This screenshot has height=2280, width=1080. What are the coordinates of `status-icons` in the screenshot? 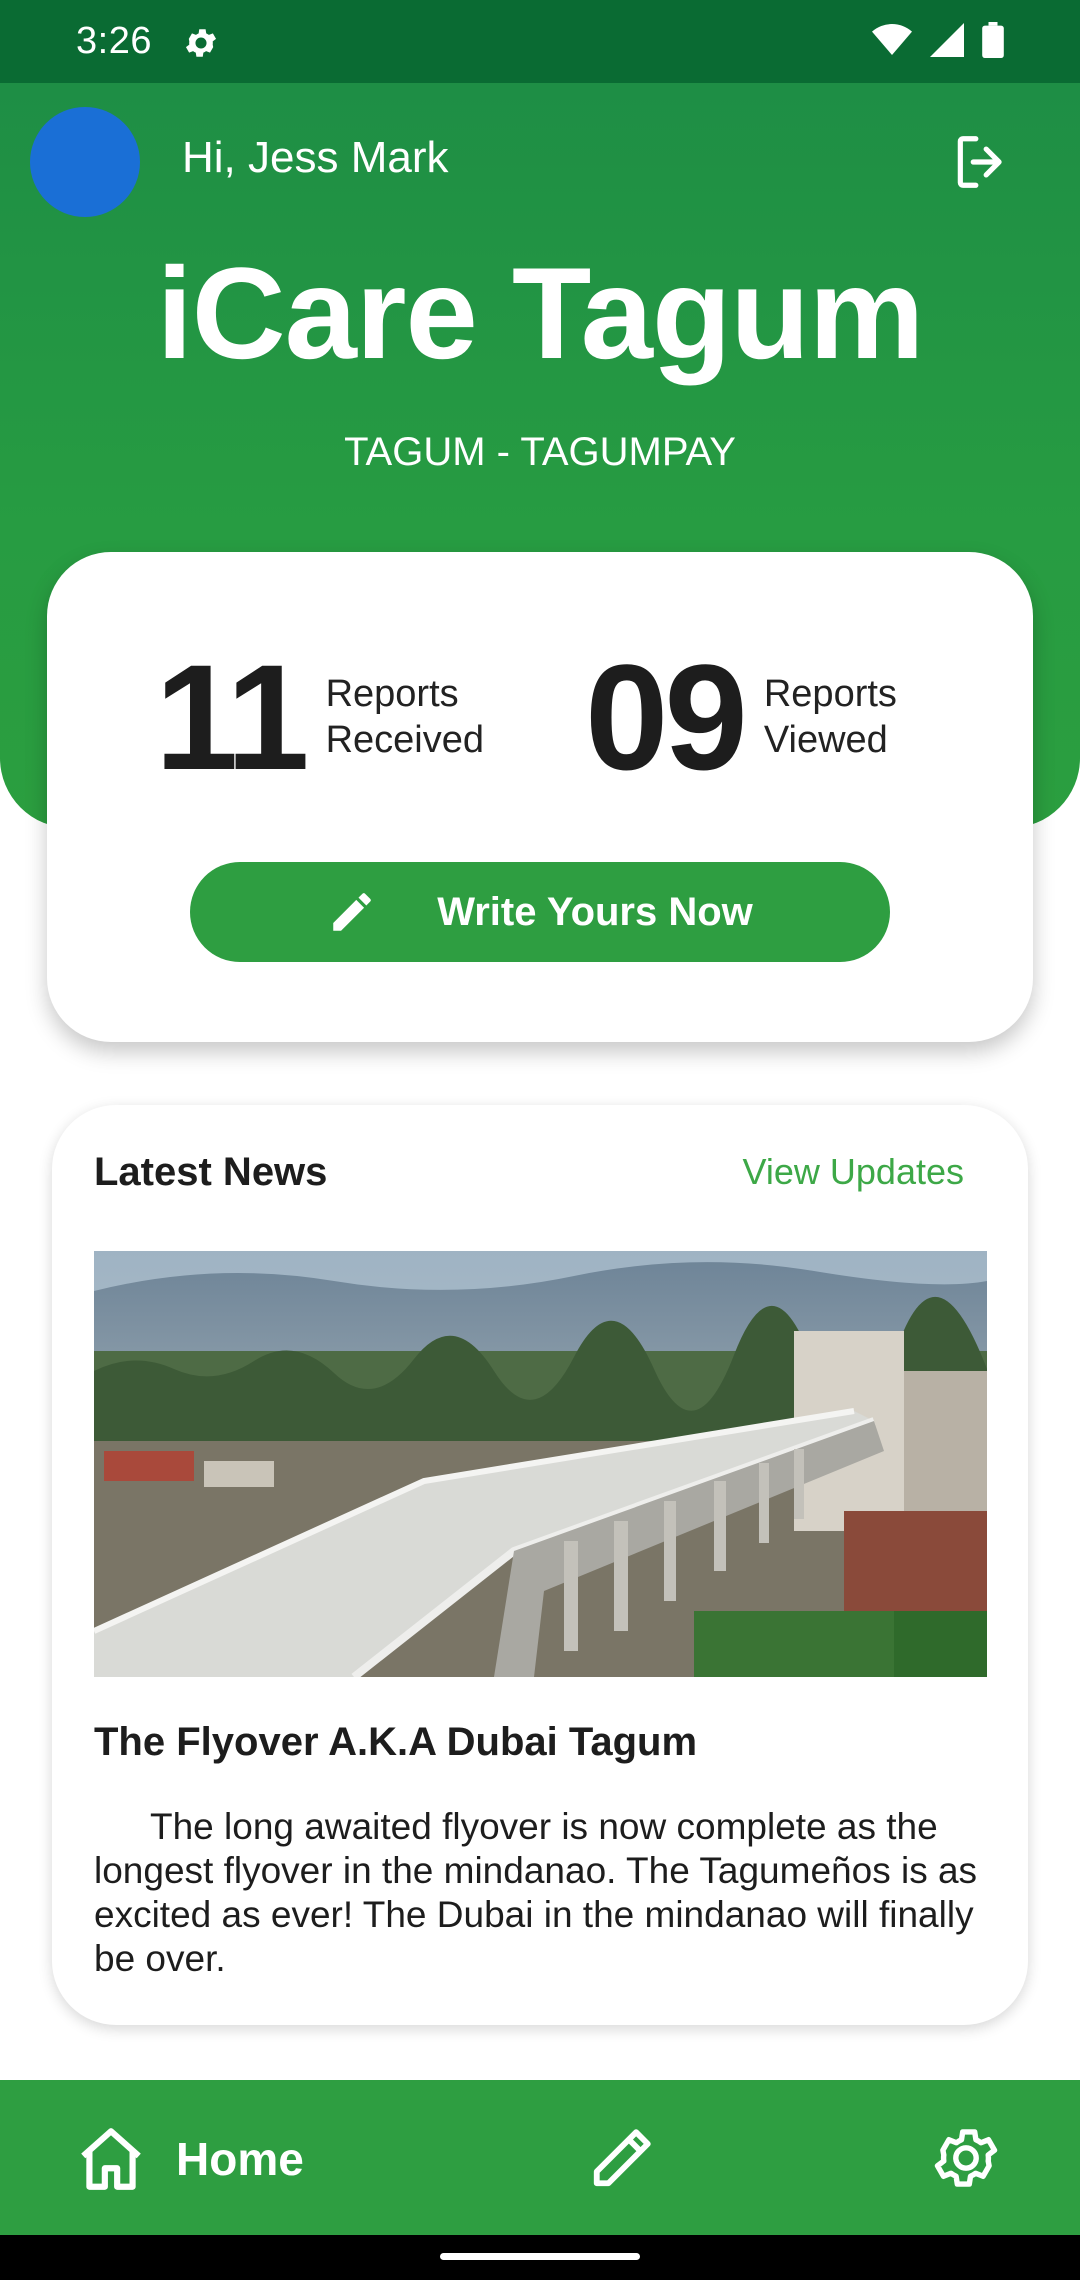 It's located at (938, 40).